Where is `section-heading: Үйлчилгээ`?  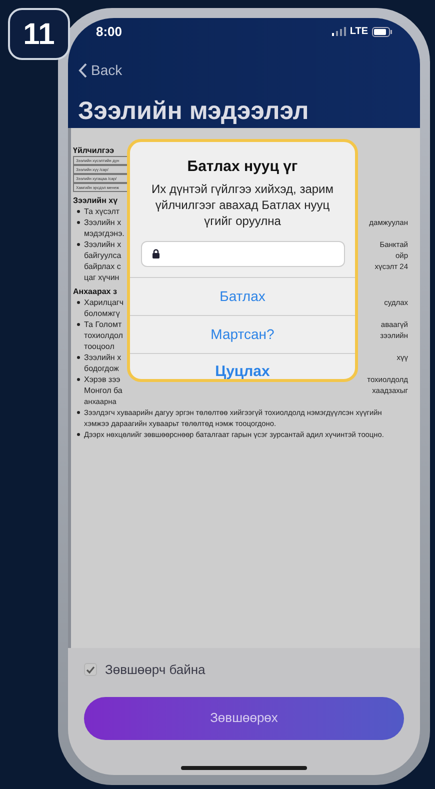 section-heading: Үйлчилгээ is located at coordinates (93, 150).